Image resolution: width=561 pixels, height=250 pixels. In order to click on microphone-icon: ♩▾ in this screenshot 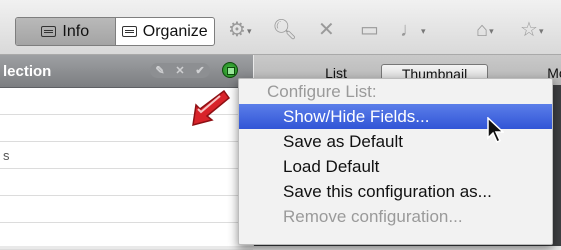, I will do `click(413, 30)`.